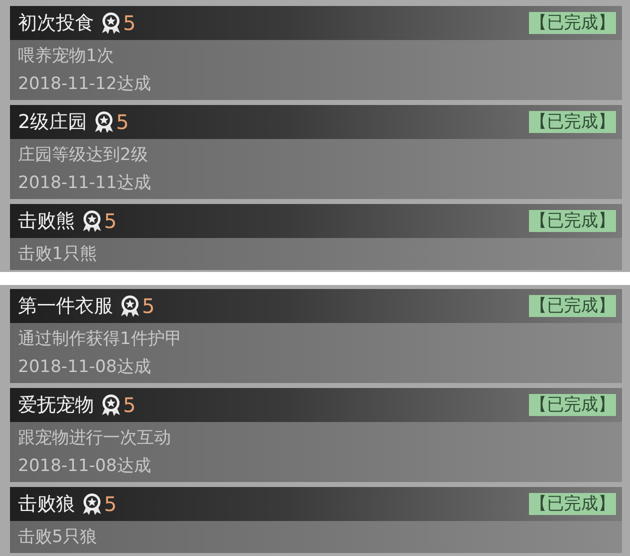 This screenshot has height=556, width=630. Describe the element at coordinates (46, 504) in the screenshot. I see `achievement-title: 击败狼` at that location.